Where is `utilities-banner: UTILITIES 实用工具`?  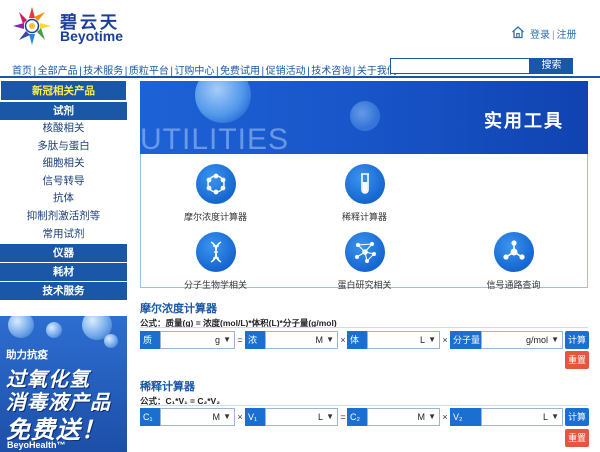 utilities-banner: UTILITIES 实用工具 is located at coordinates (364, 117).